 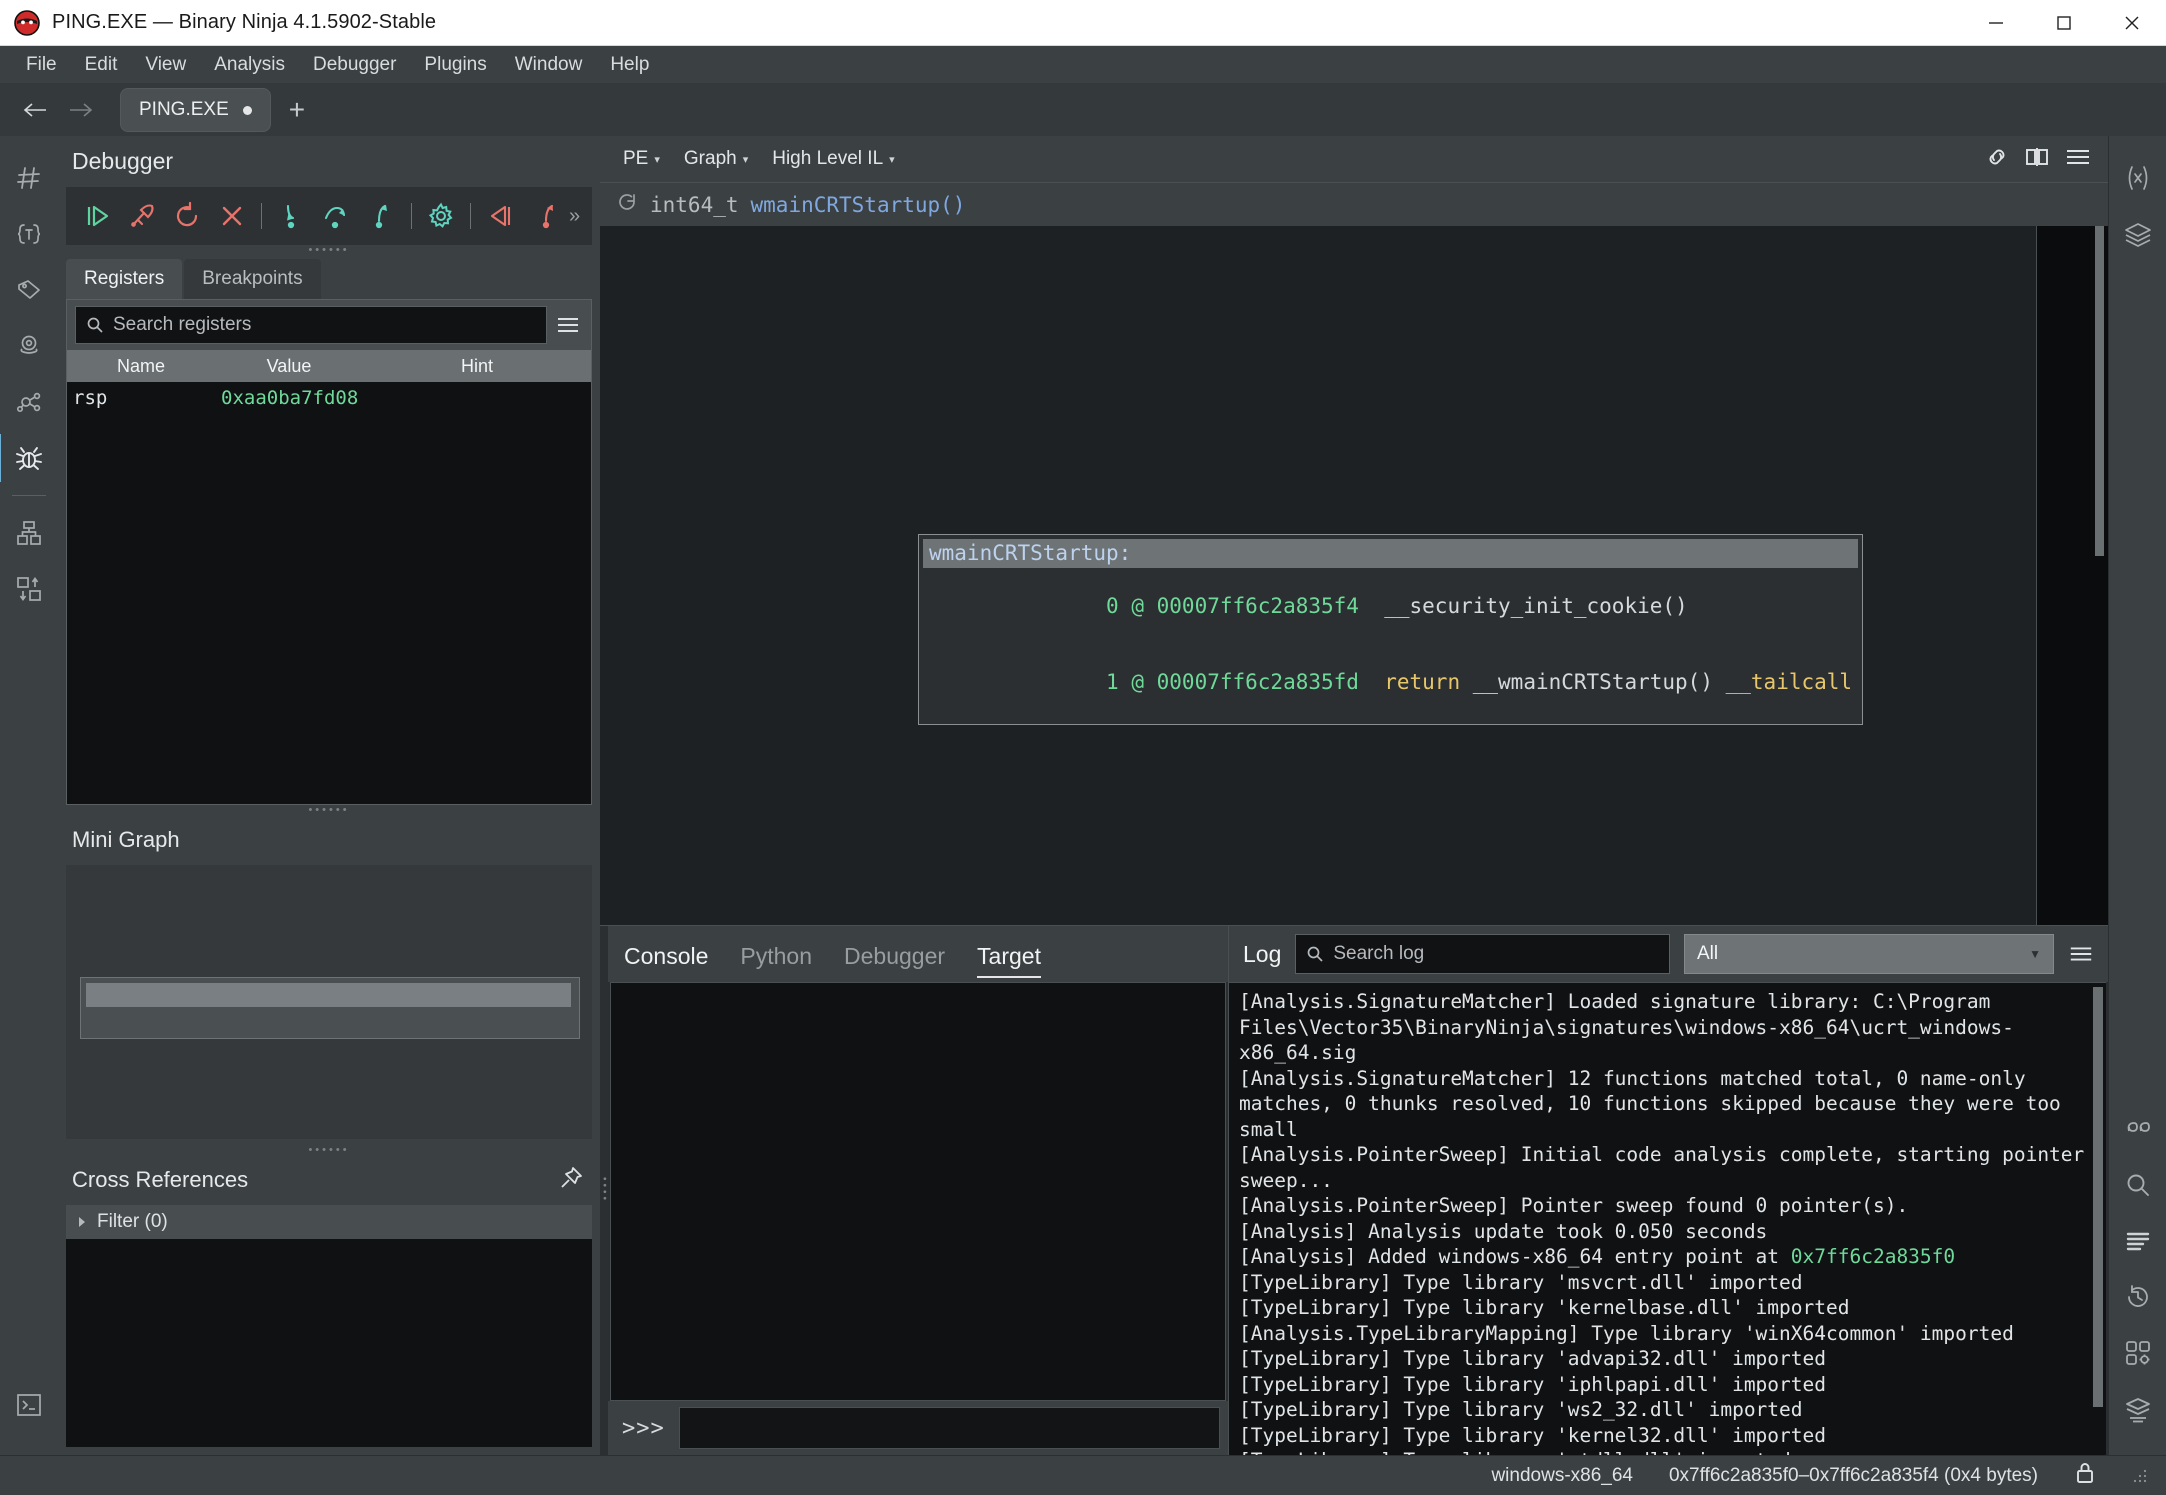 I want to click on column-header-name: Name, so click(x=141, y=366).